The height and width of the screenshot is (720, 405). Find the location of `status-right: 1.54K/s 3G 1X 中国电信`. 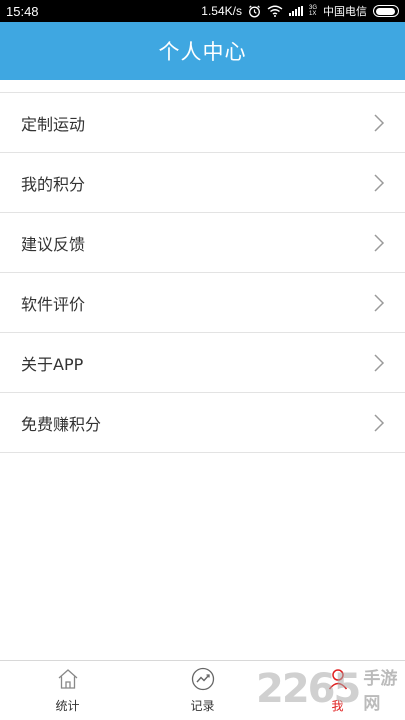

status-right: 1.54K/s 3G 1X 中国电信 is located at coordinates (300, 11).